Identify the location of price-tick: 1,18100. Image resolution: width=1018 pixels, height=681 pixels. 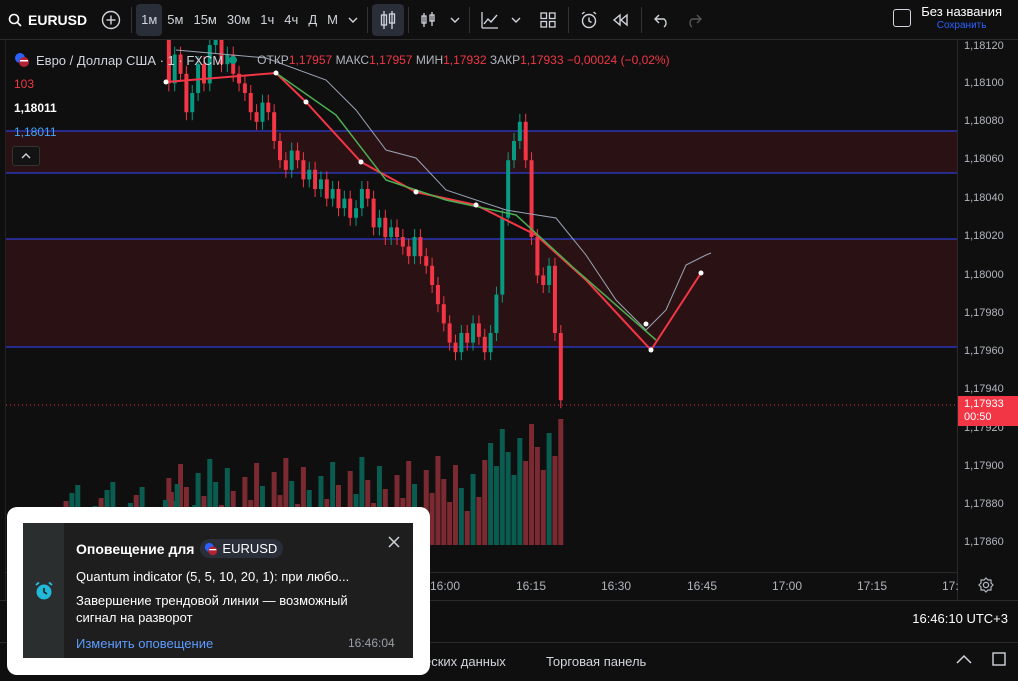
(984, 83).